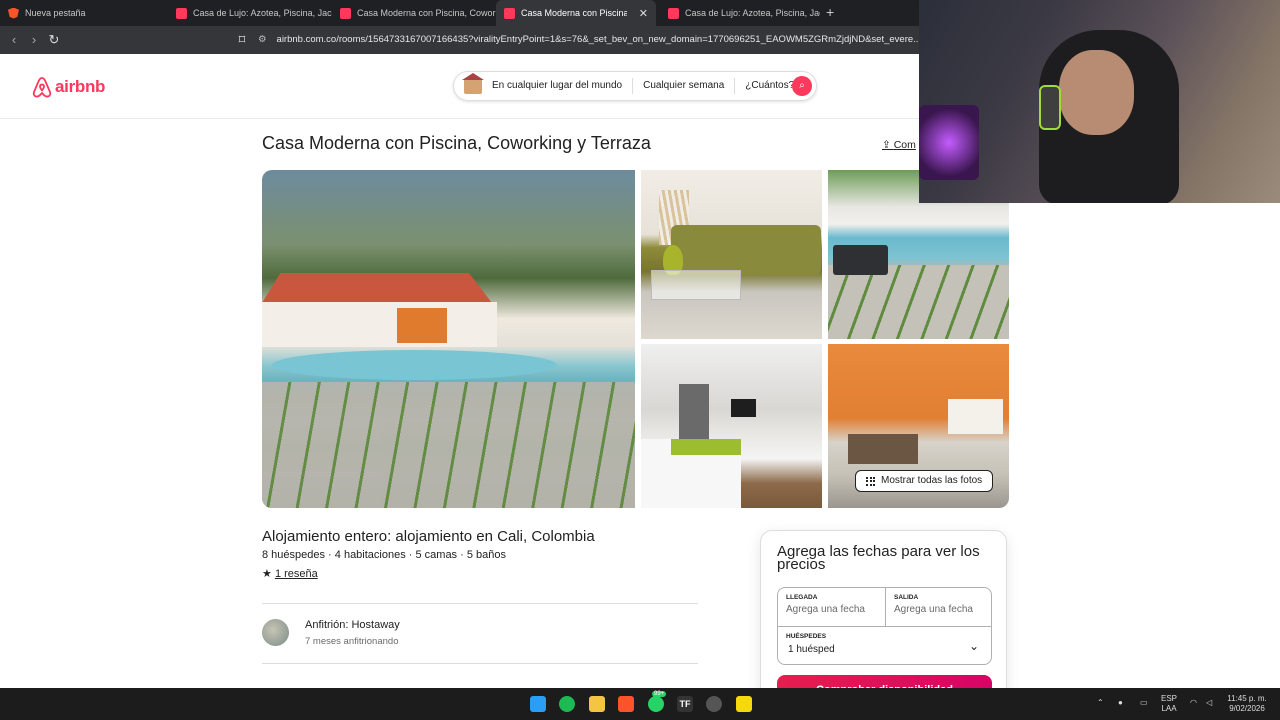  I want to click on clock: 11:45 p. m. 9/02/2026, so click(1247, 704).